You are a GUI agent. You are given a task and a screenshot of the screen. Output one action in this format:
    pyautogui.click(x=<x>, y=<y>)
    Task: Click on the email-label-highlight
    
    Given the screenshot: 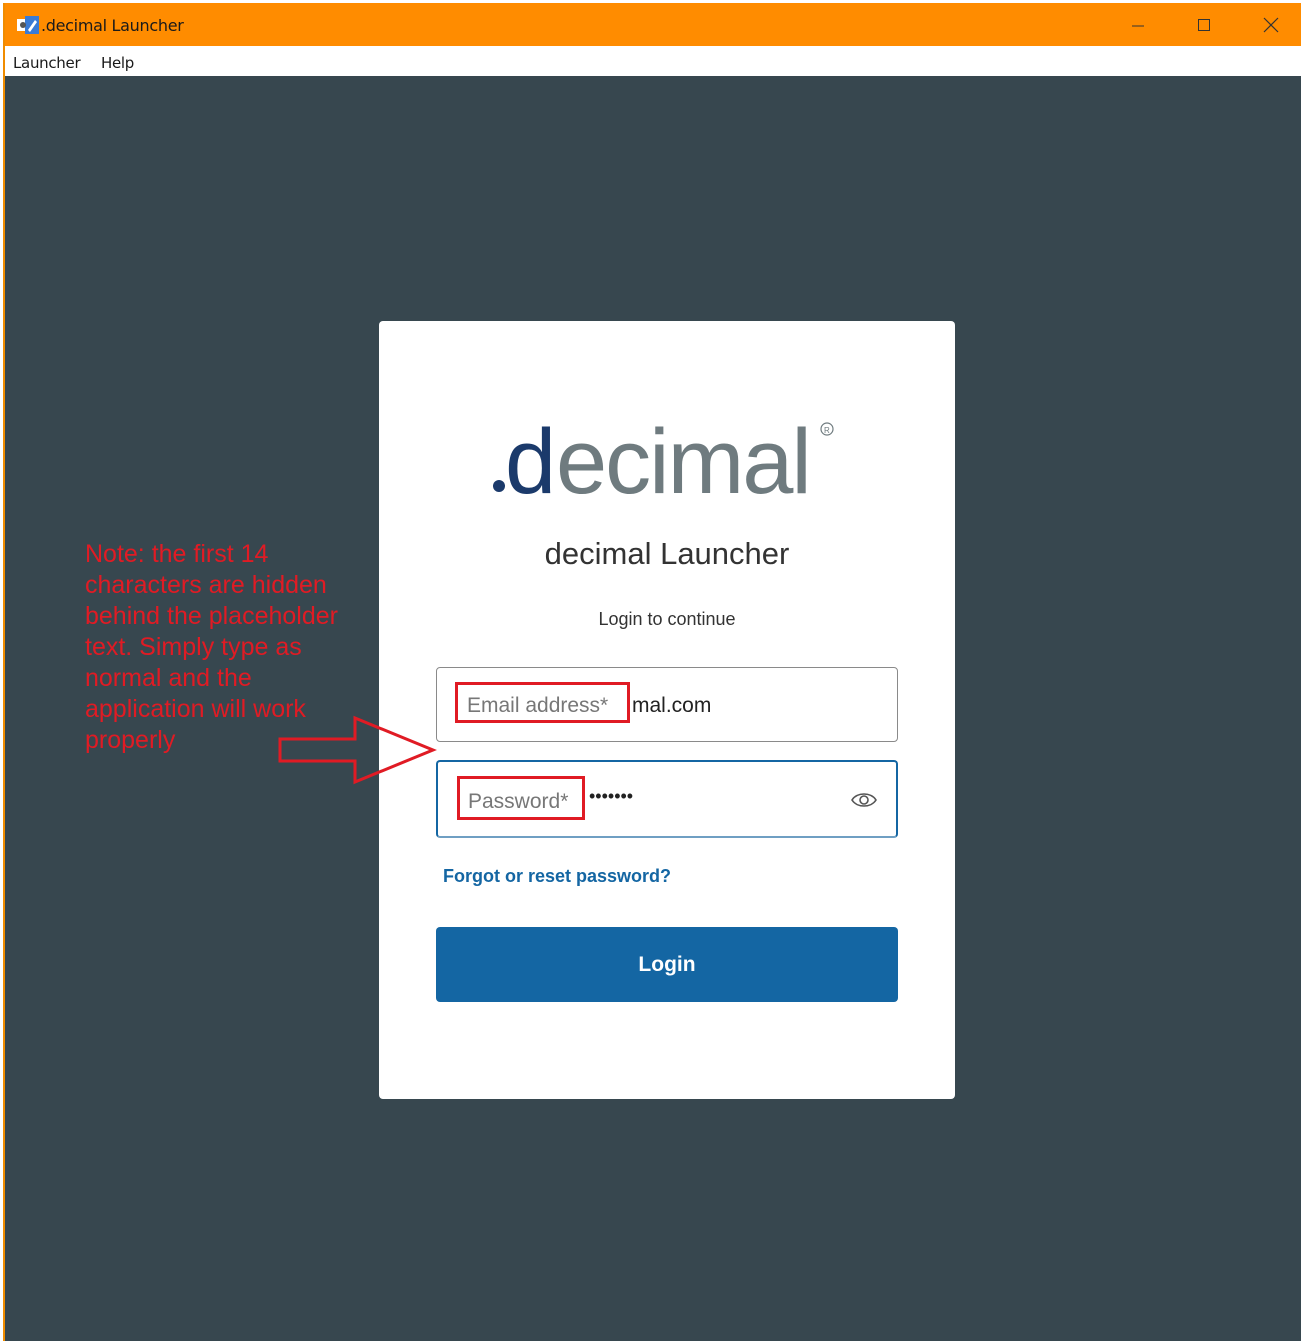 What is the action you would take?
    pyautogui.click(x=542, y=702)
    